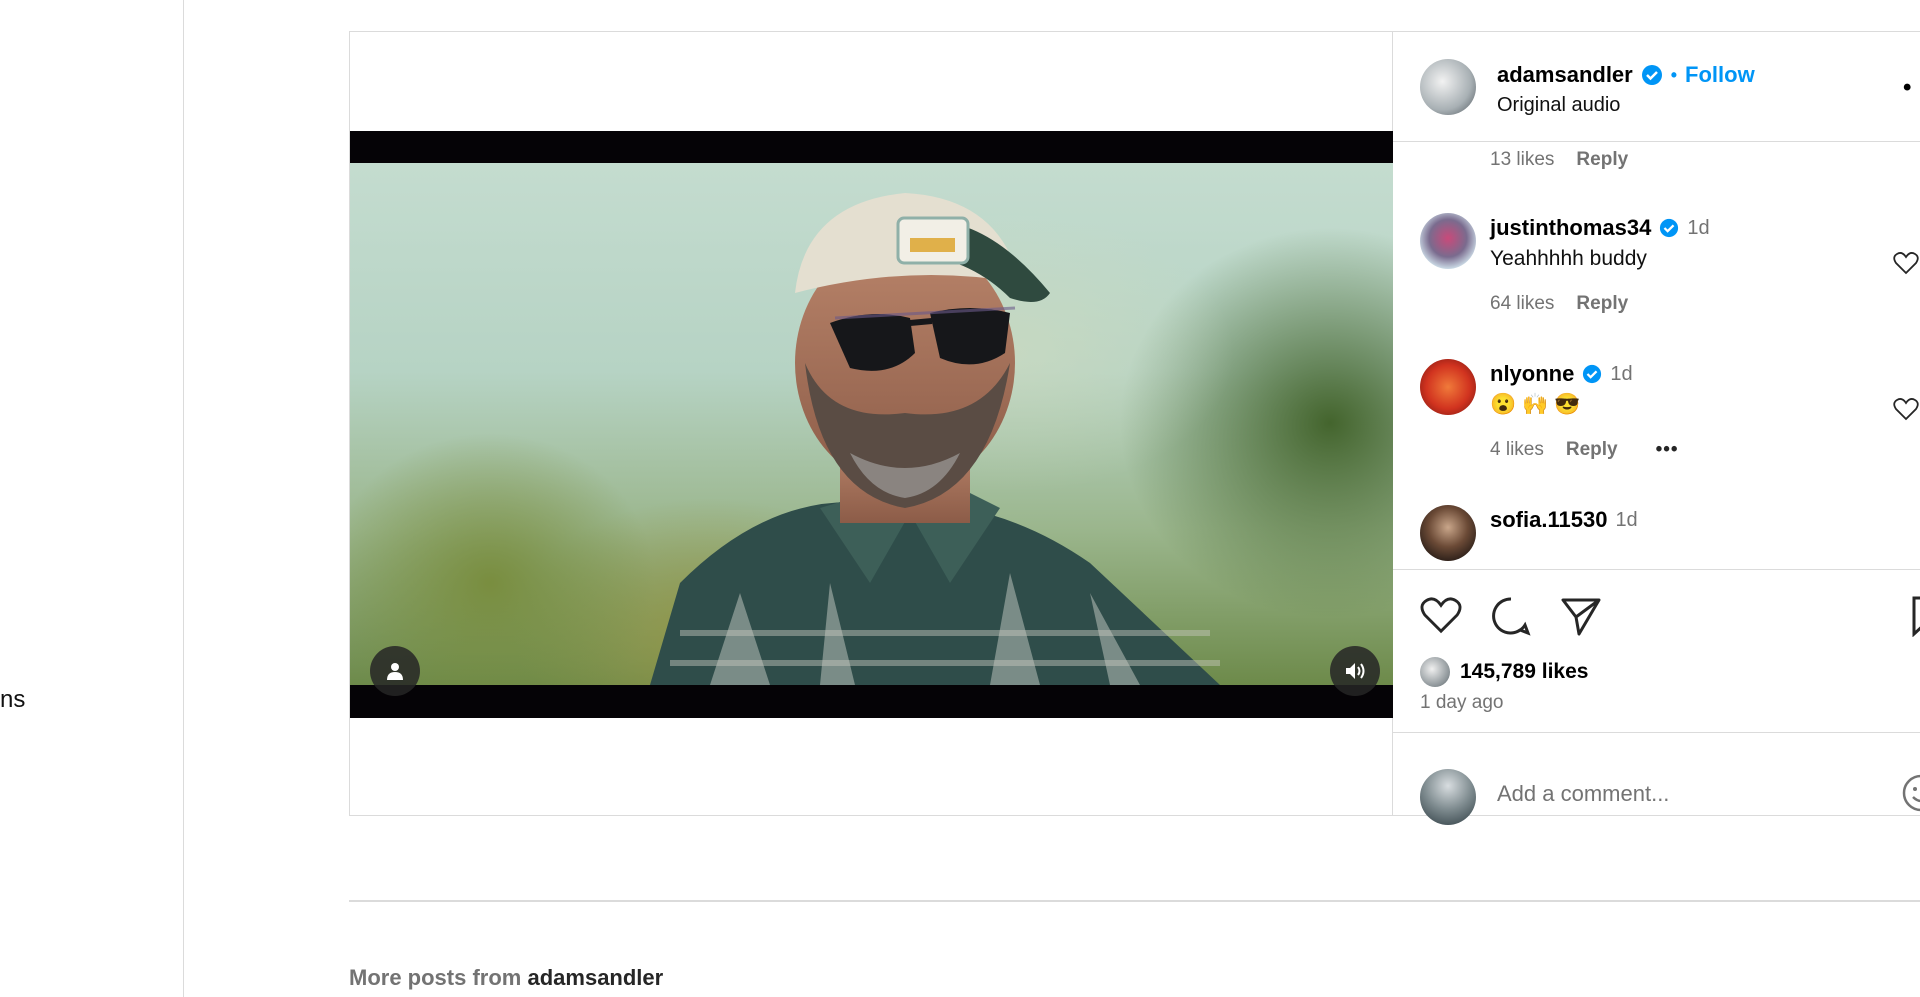  I want to click on more-posts-username: adamsandler, so click(595, 977).